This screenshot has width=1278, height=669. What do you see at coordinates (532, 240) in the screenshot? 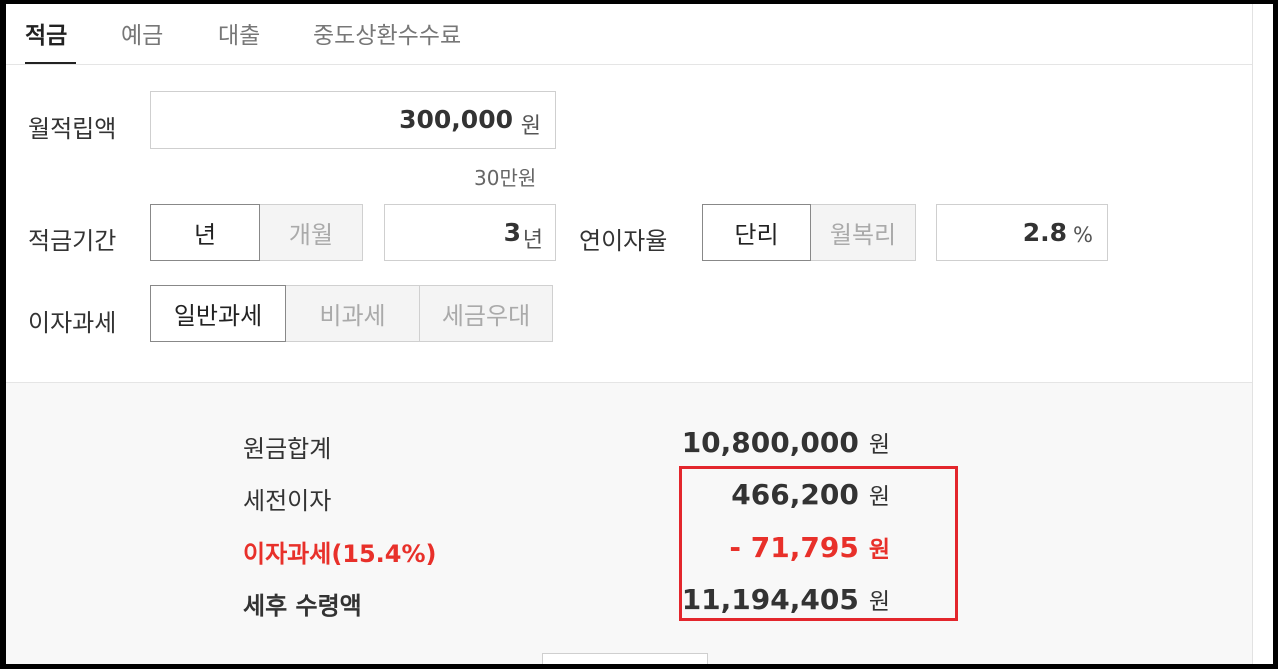
I see `period-unit: 년` at bounding box center [532, 240].